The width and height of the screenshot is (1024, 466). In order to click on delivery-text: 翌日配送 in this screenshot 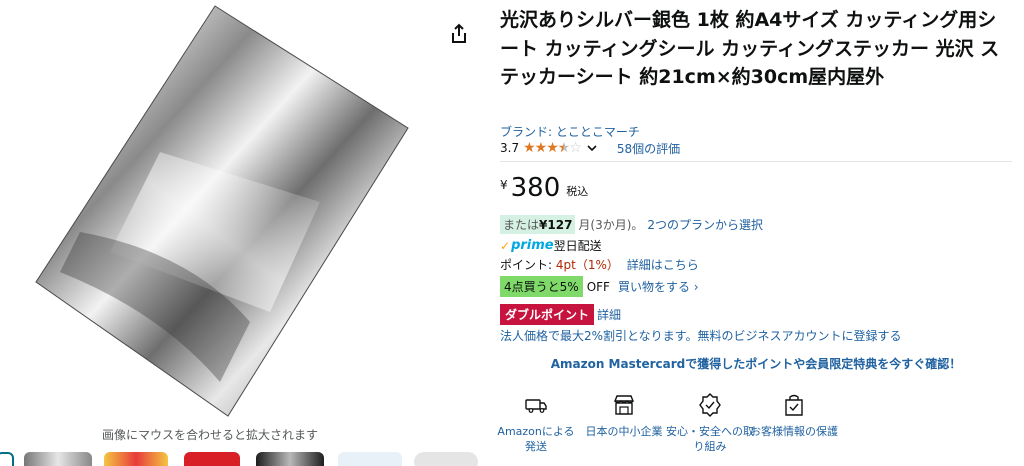, I will do `click(577, 246)`.